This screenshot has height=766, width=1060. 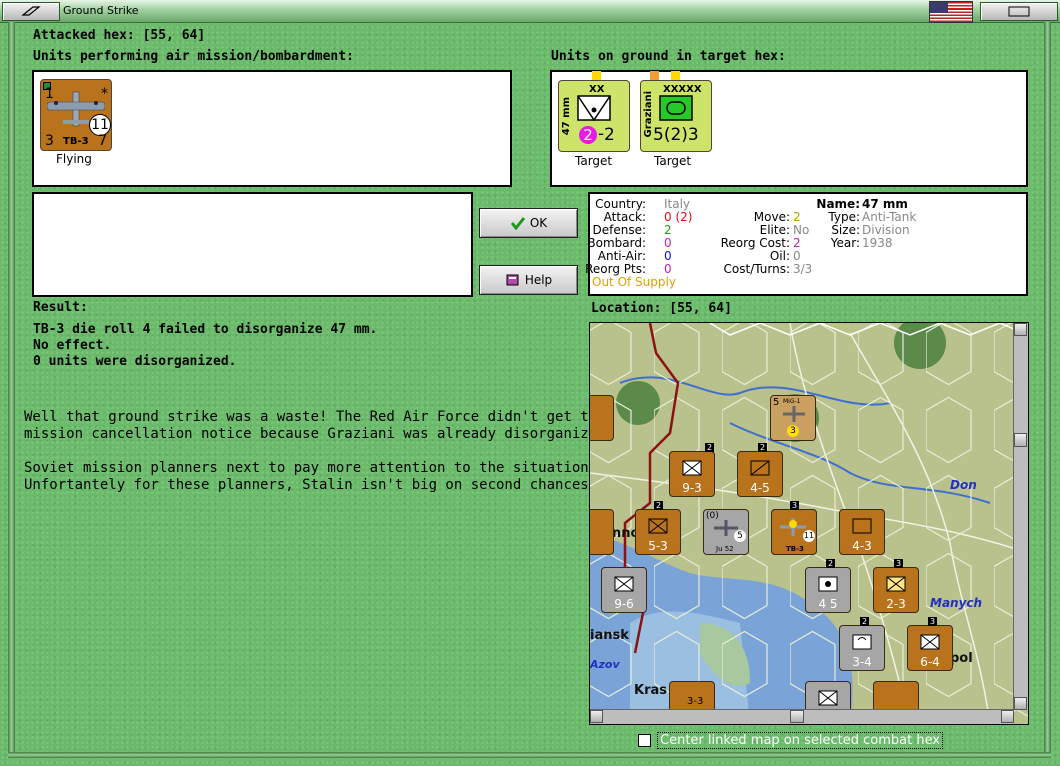 I want to click on message-text-box, so click(x=252, y=244).